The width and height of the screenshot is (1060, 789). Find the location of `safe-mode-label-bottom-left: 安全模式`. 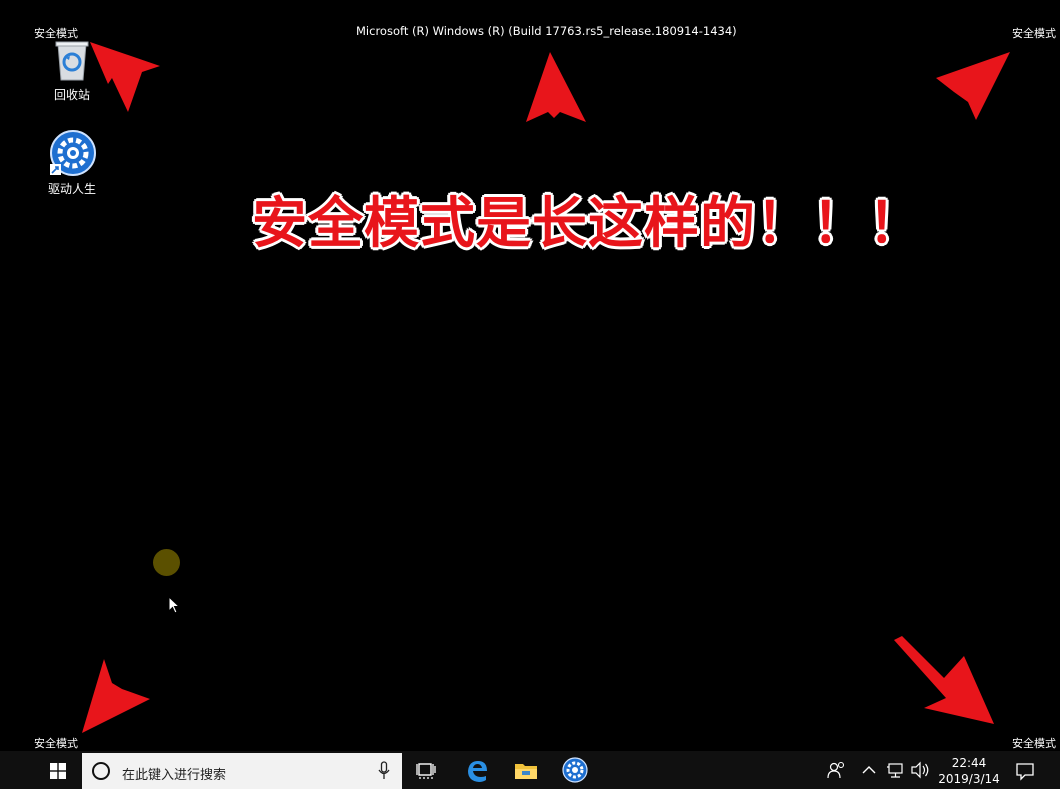

safe-mode-label-bottom-left: 安全模式 is located at coordinates (56, 743).